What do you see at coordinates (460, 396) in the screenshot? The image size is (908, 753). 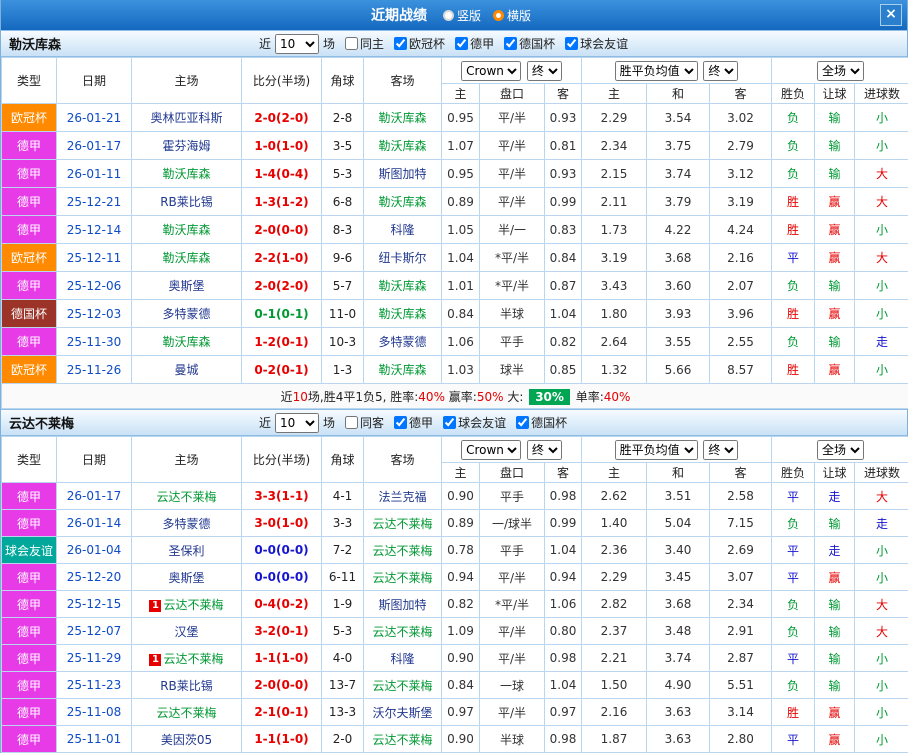 I see `summary-cover-label: 赢率:` at bounding box center [460, 396].